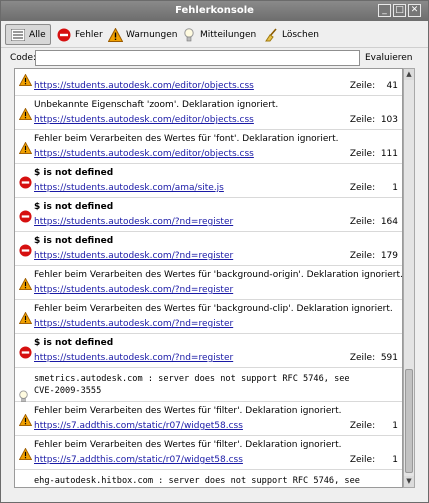  I want to click on evaluate-button: Evaluieren, so click(389, 58).